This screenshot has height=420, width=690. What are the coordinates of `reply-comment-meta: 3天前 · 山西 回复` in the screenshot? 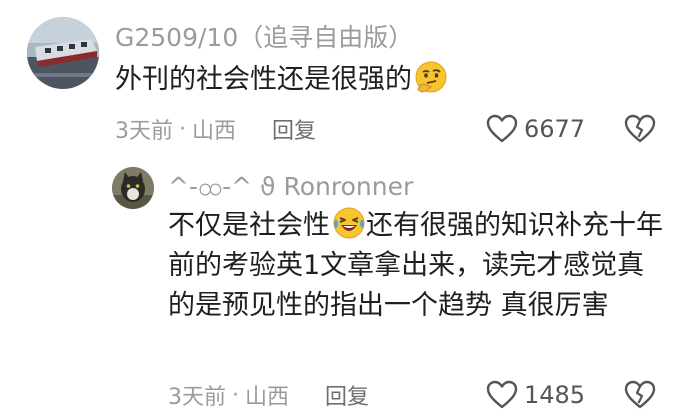 It's located at (268, 395).